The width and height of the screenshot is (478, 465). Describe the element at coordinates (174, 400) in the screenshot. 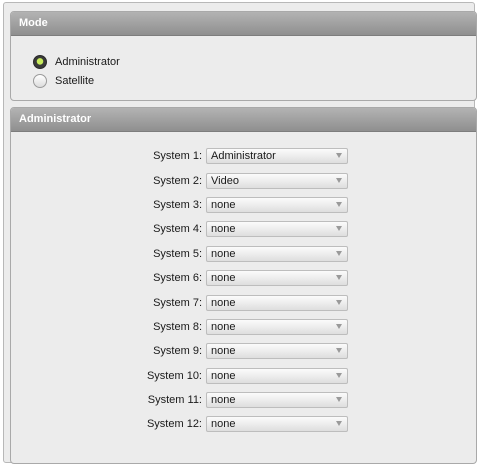

I see `system-label: System 11:` at that location.